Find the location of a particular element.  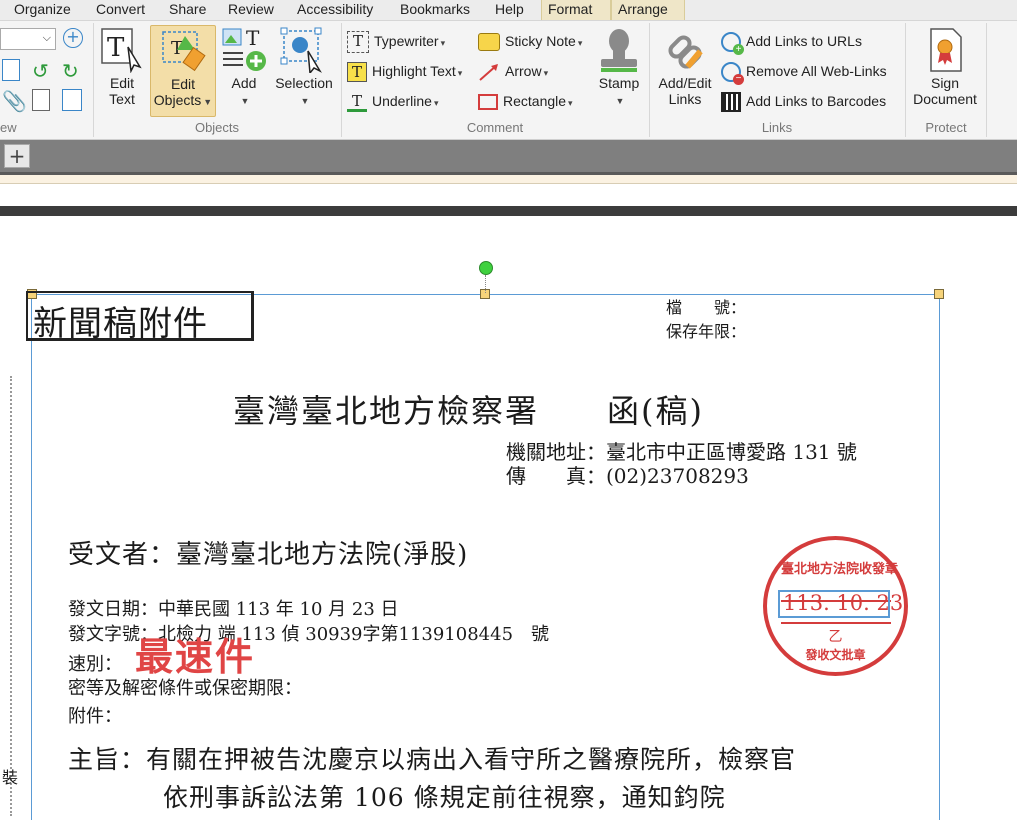

typewriter-button: T Typewriter ▾ is located at coordinates (396, 42).